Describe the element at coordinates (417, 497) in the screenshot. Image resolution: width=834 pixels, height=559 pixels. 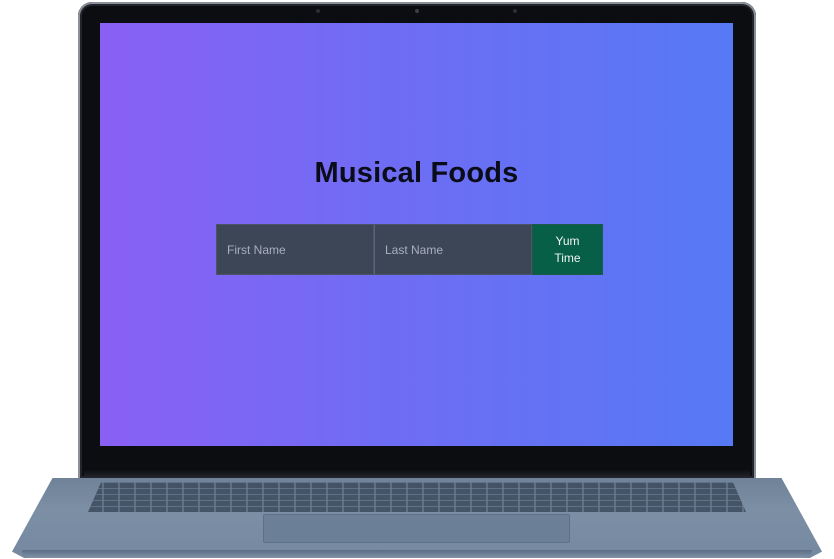
I see `keyboard-rows` at that location.